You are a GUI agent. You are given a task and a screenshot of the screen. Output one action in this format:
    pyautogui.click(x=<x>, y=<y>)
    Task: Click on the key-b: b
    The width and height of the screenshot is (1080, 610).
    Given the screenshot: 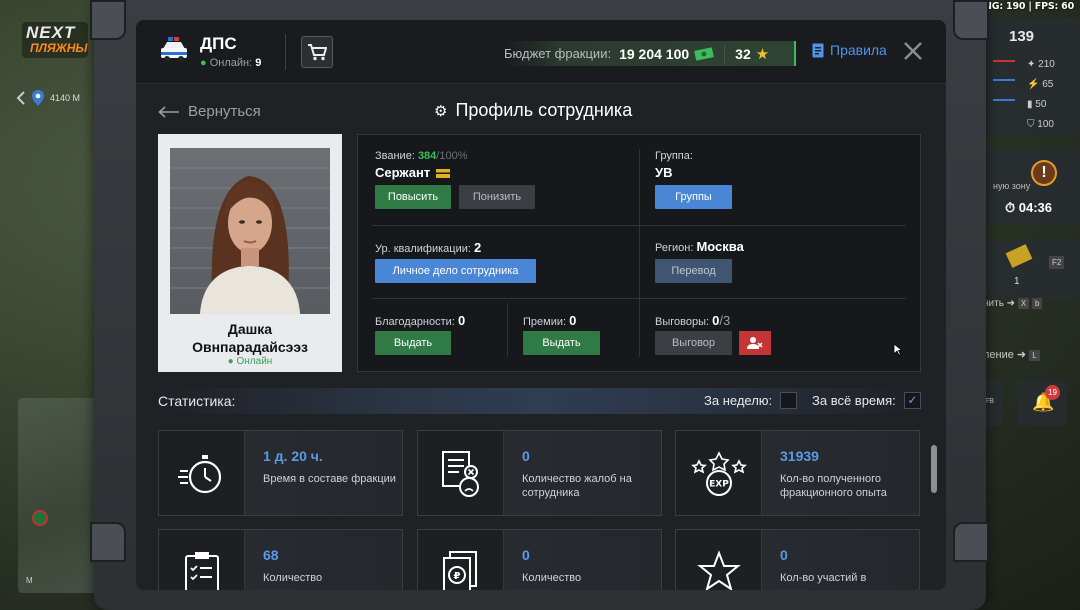 What is the action you would take?
    pyautogui.click(x=1037, y=303)
    